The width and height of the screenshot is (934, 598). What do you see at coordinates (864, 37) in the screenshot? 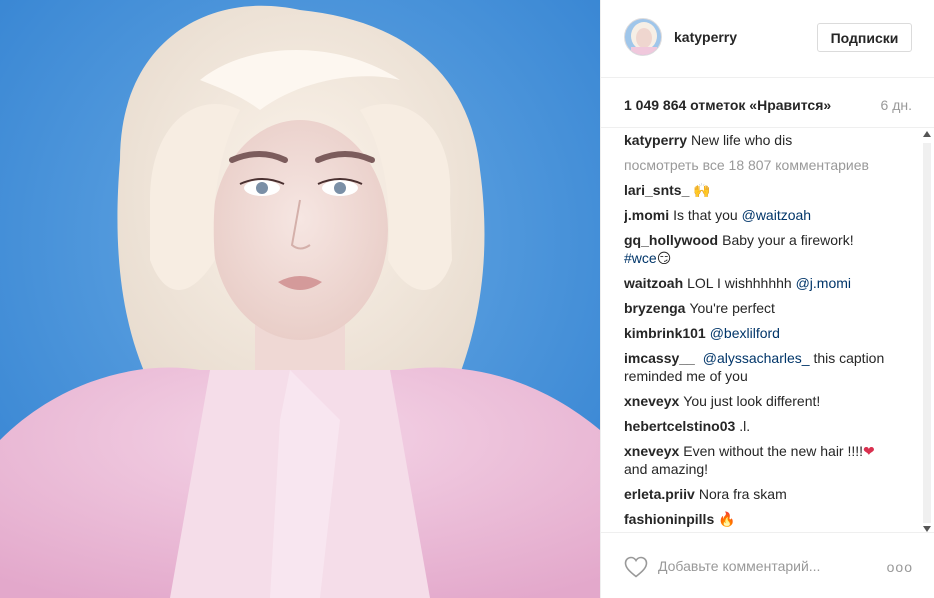
I see `following-button: Подписки` at bounding box center [864, 37].